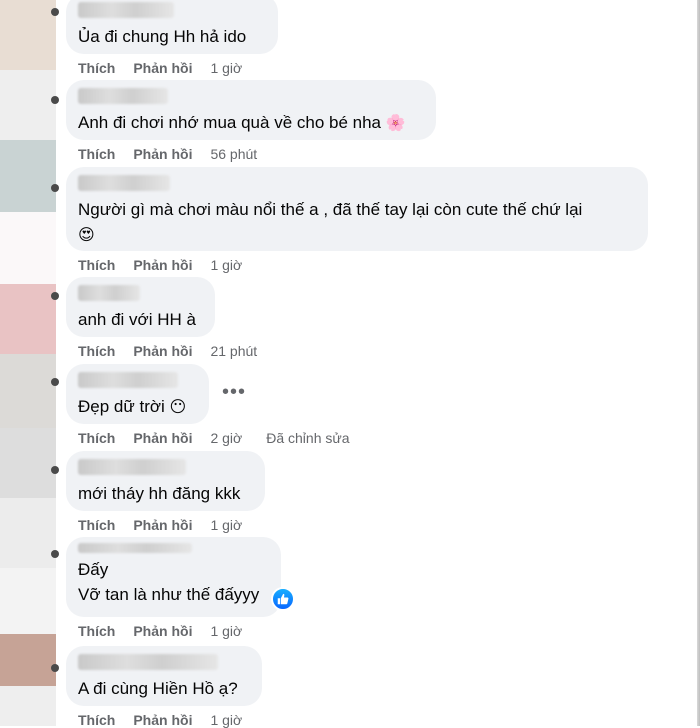 The image size is (700, 728). I want to click on more-horizontal-icon: •••, so click(234, 392).